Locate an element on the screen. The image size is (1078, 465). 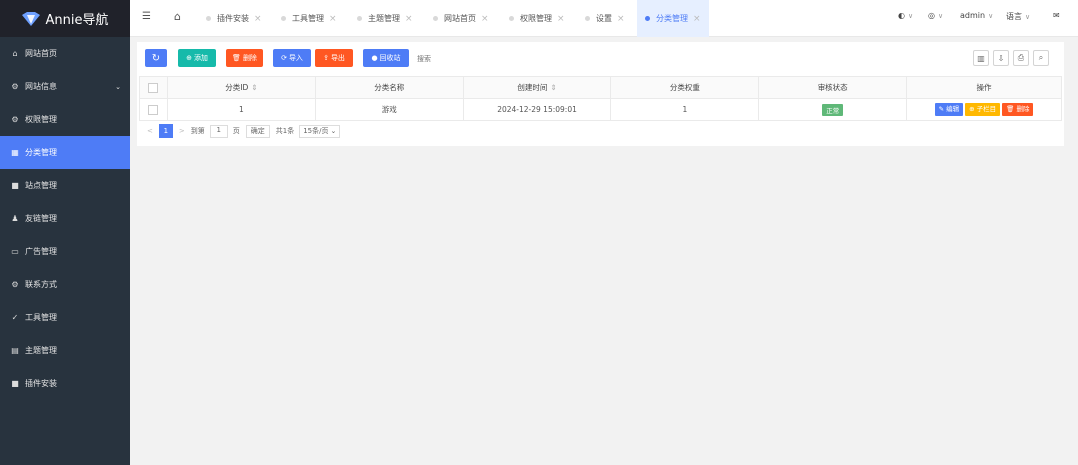
tab-label: 主题管理 is located at coordinates (384, 18).